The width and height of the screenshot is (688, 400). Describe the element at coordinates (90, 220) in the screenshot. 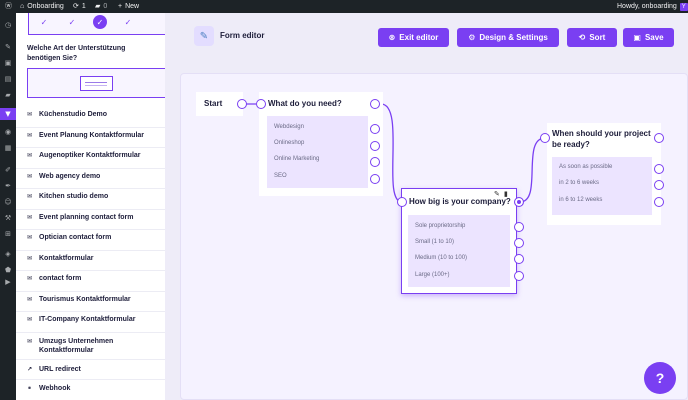

I see `template-item: ✉ Event planning contact form` at that location.